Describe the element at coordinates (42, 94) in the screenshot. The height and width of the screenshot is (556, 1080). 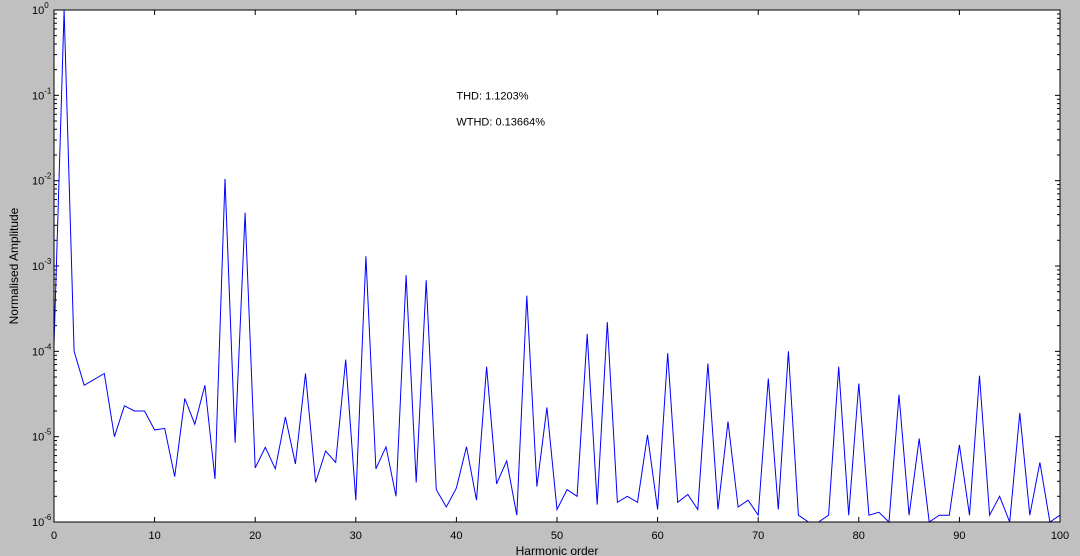
I see `y-tick-label: 10-1` at that location.